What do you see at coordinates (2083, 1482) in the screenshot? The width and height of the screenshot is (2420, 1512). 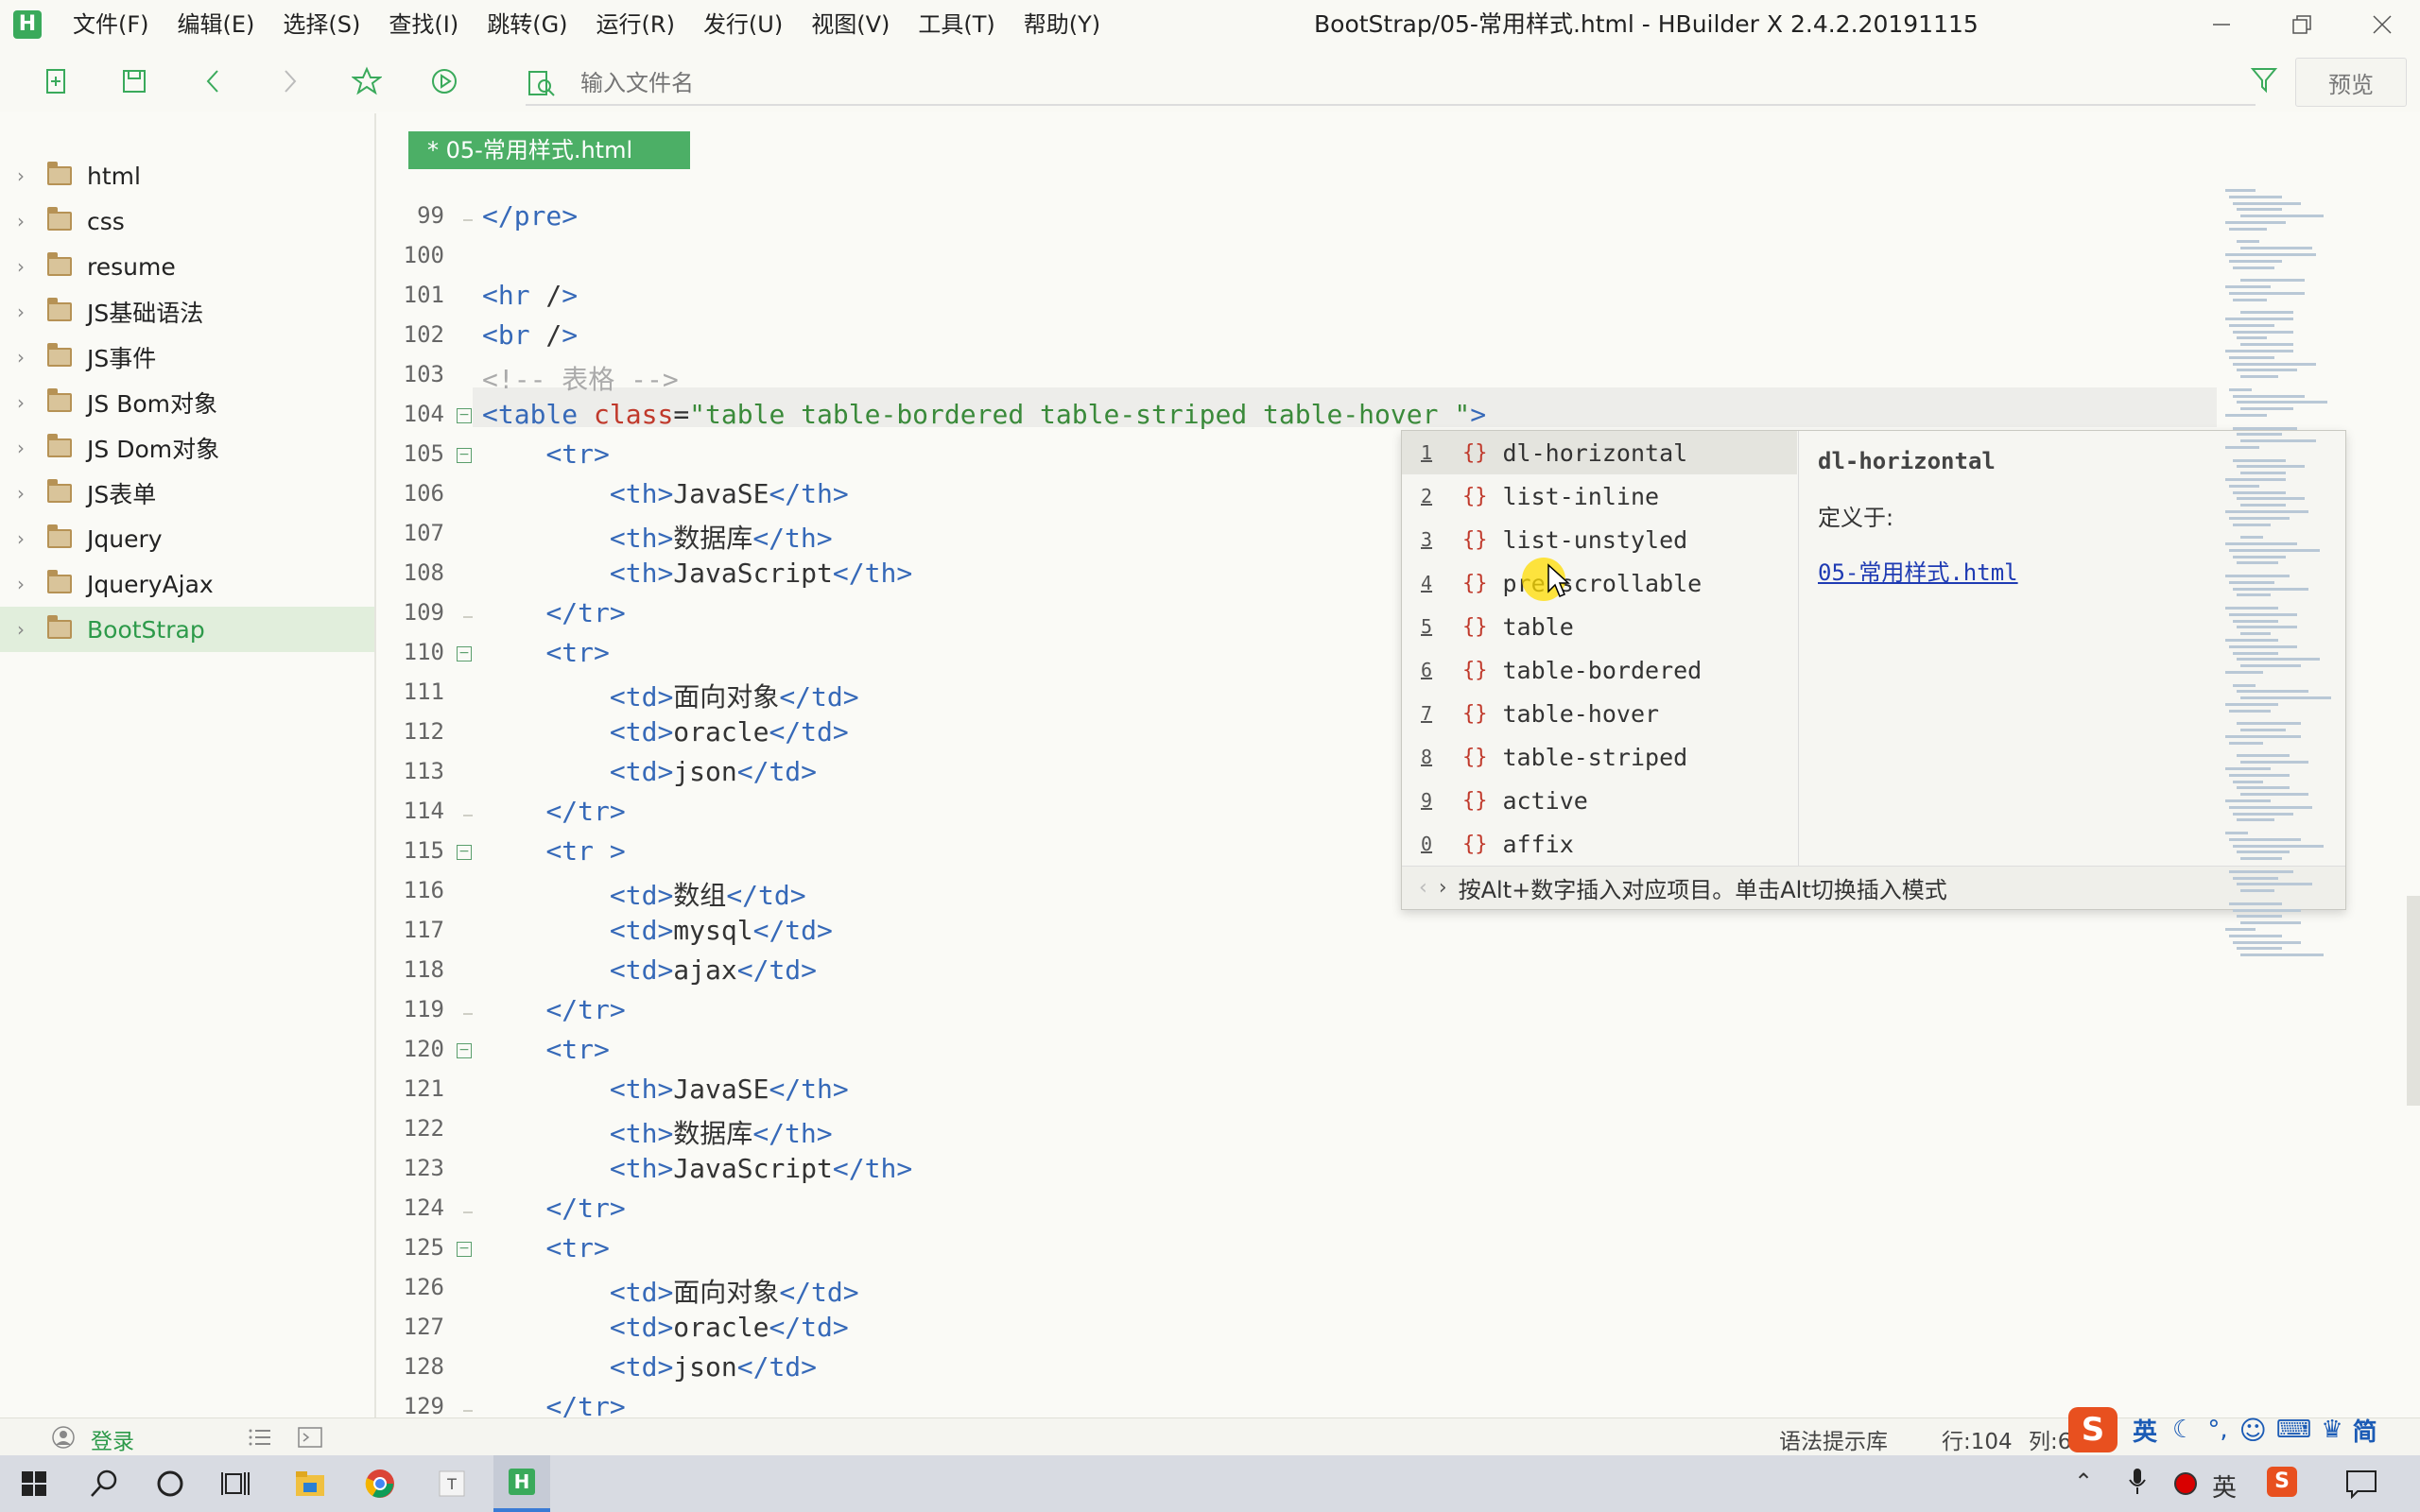 I see `tray-chevron-icon: ⌃` at bounding box center [2083, 1482].